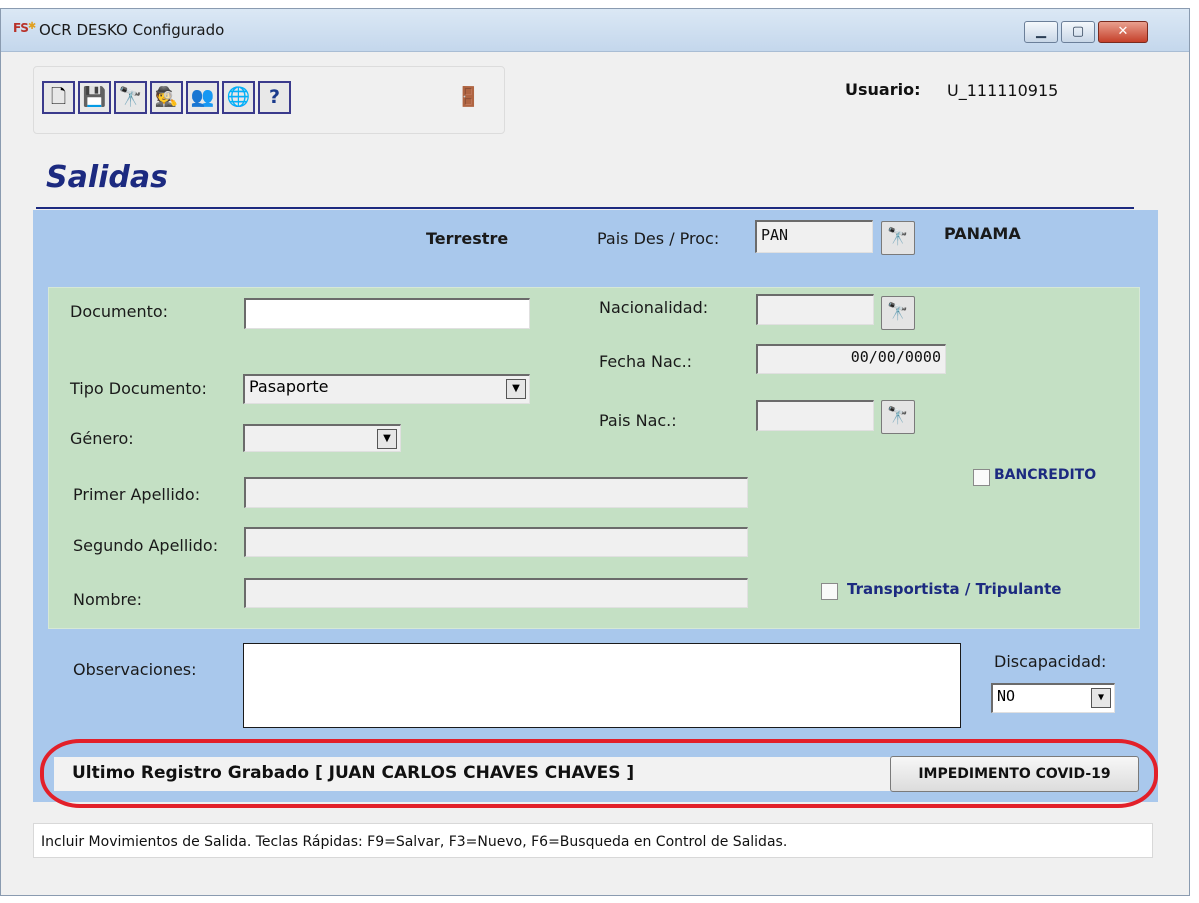  What do you see at coordinates (24, 28) in the screenshot?
I see `app-logo-icon: FS✱` at bounding box center [24, 28].